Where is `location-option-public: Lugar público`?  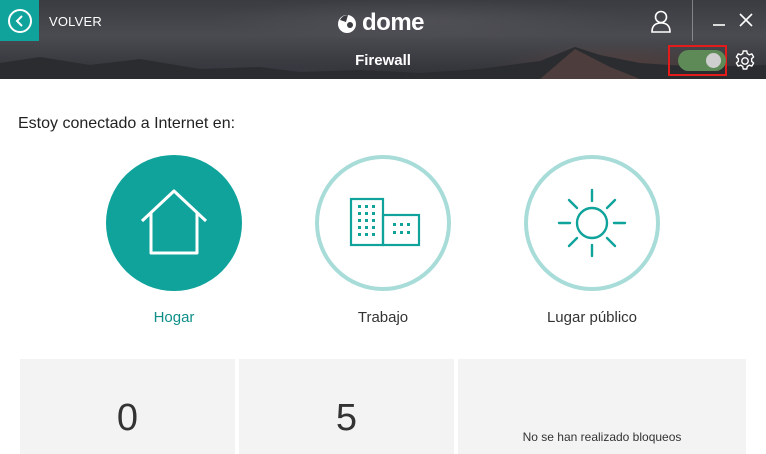 location-option-public: Lugar público is located at coordinates (592, 240).